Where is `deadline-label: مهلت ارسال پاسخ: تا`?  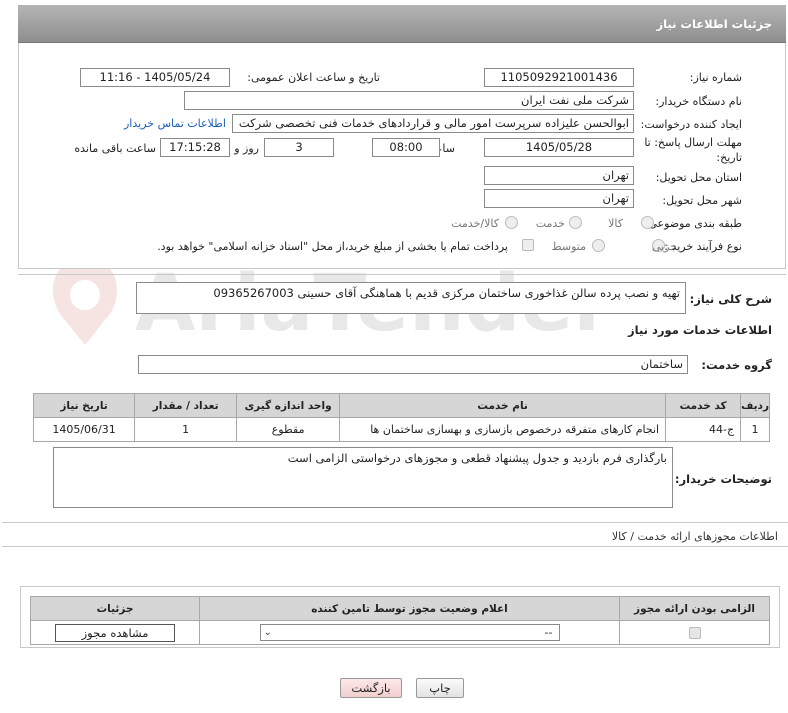 deadline-label: مهلت ارسال پاسخ: تا is located at coordinates (693, 142).